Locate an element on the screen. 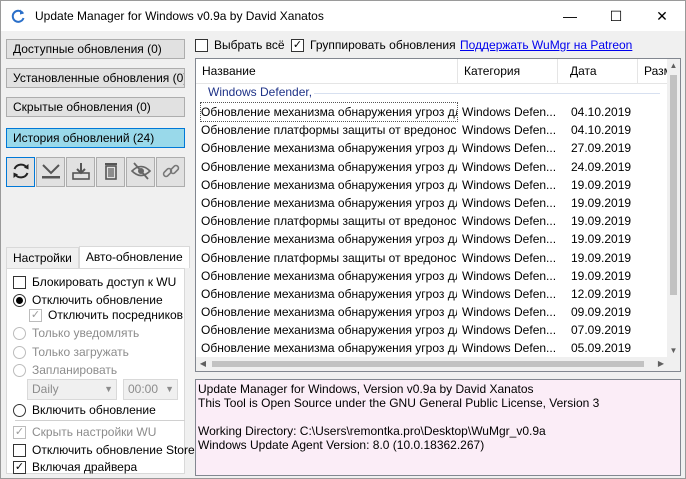 The height and width of the screenshot is (479, 686). scroll-left-icon: ◀ is located at coordinates (203, 364).